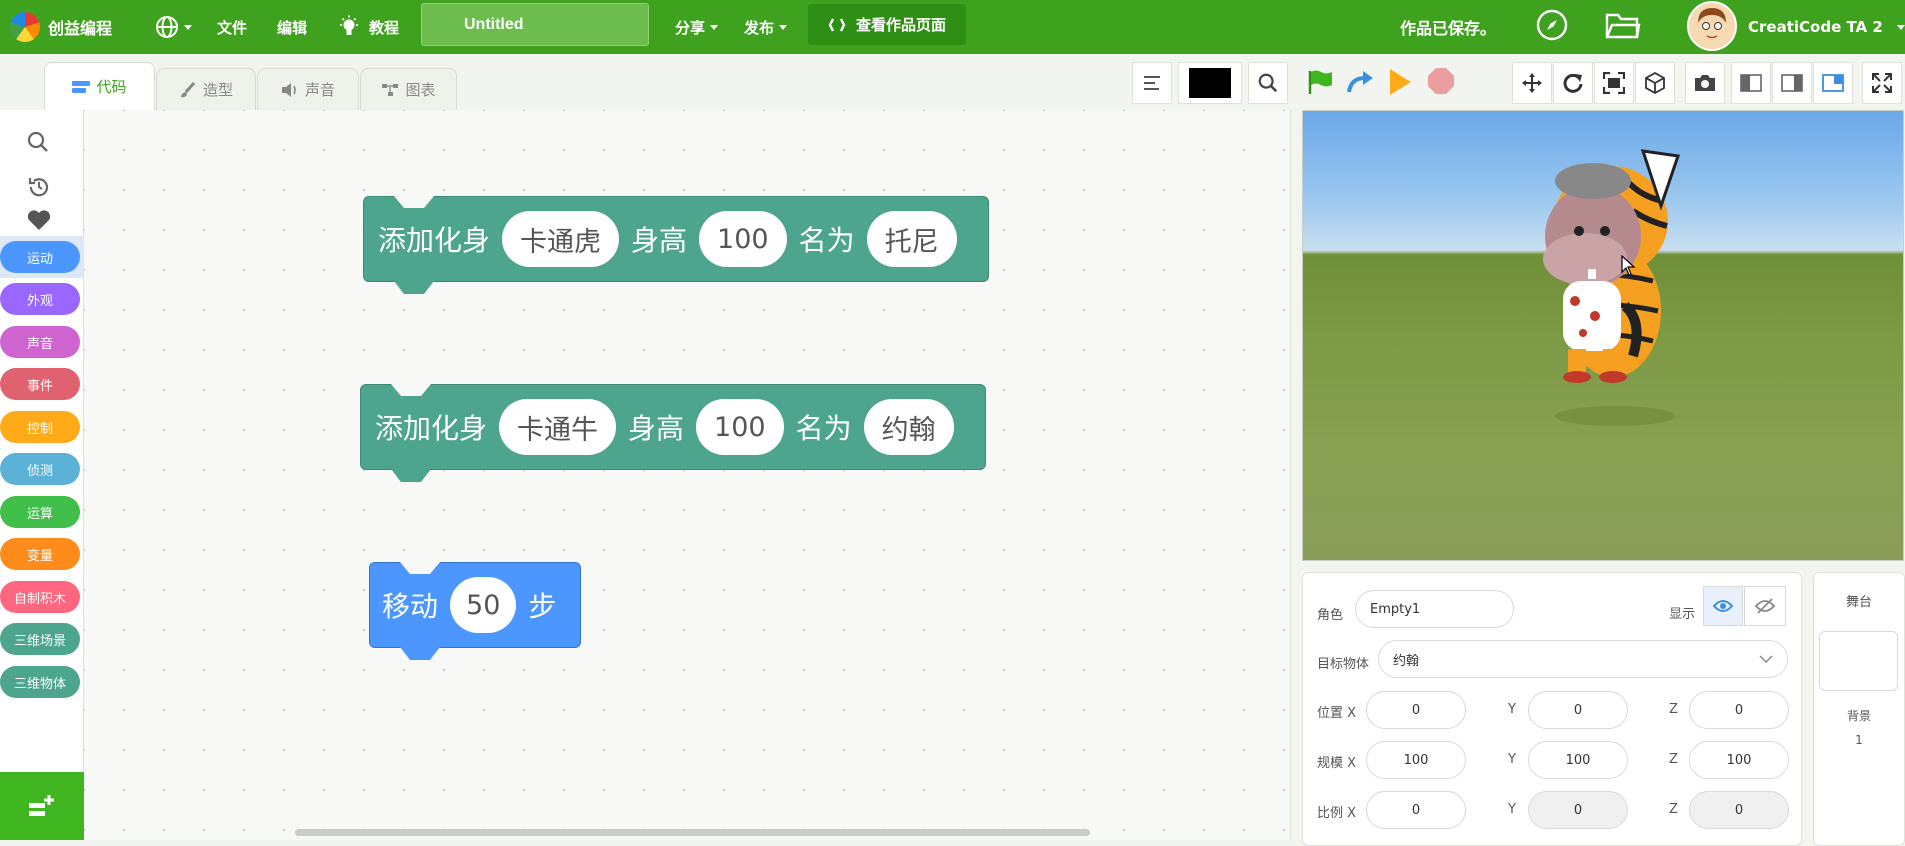 The image size is (1905, 846). I want to click on add-avatar-block: 添加化身 卡通虎 身高 100 名为 托尼, so click(676, 245).